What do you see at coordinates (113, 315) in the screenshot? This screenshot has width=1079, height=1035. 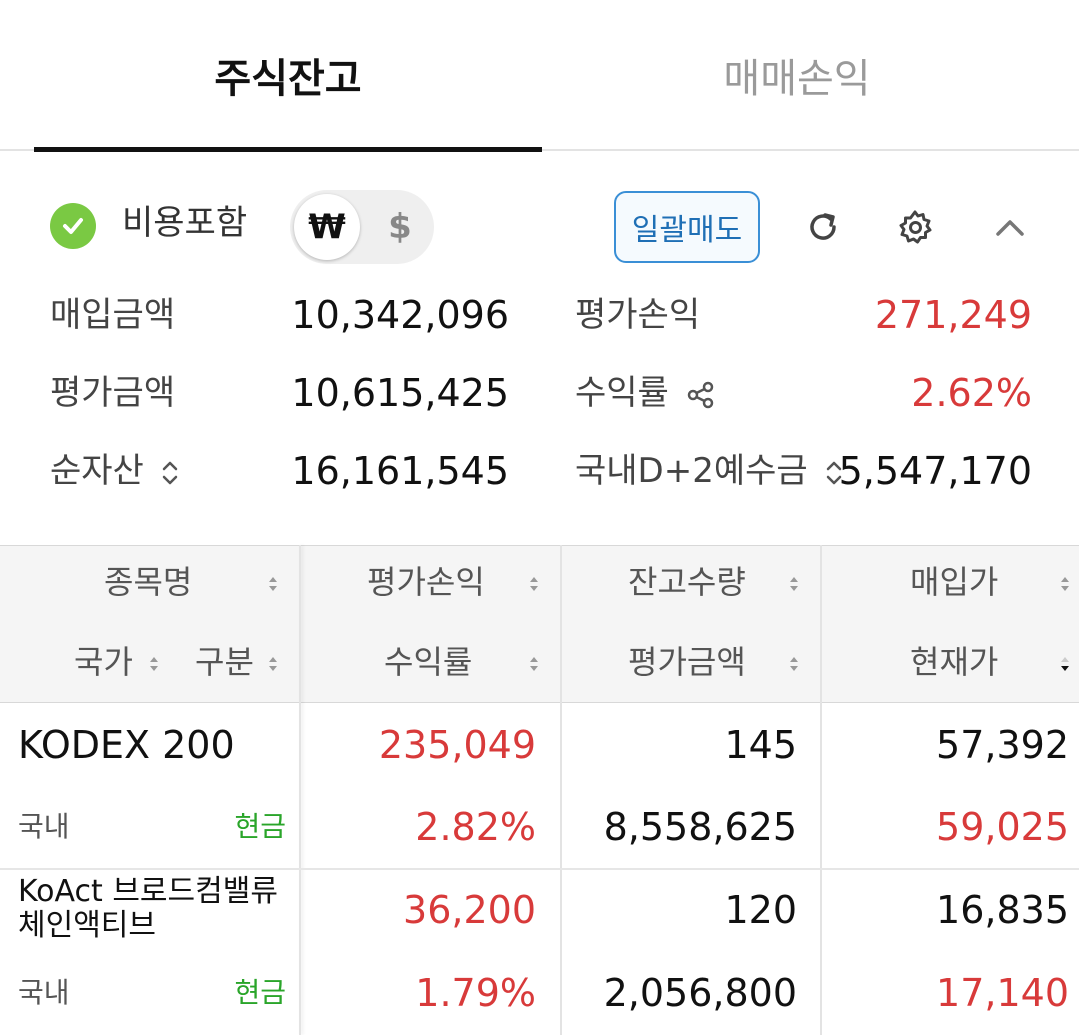 I see `purchase-amount-label: 매입금액` at bounding box center [113, 315].